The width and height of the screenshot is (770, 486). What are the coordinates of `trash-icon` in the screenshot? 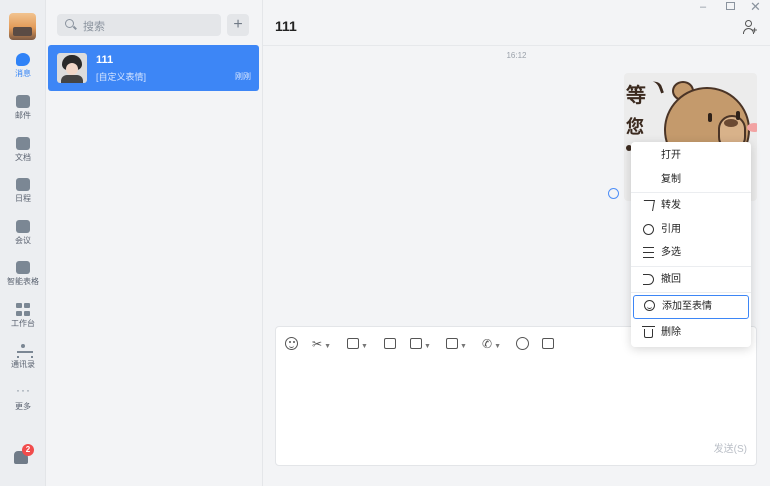 It's located at (648, 332).